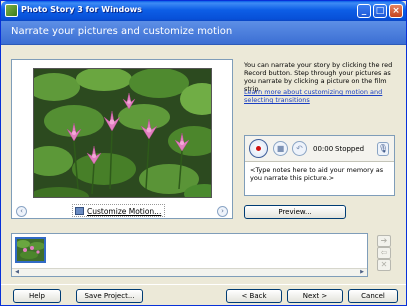 This screenshot has height=306, width=407. What do you see at coordinates (323, 149) in the screenshot?
I see `recording-time: 00:00` at bounding box center [323, 149].